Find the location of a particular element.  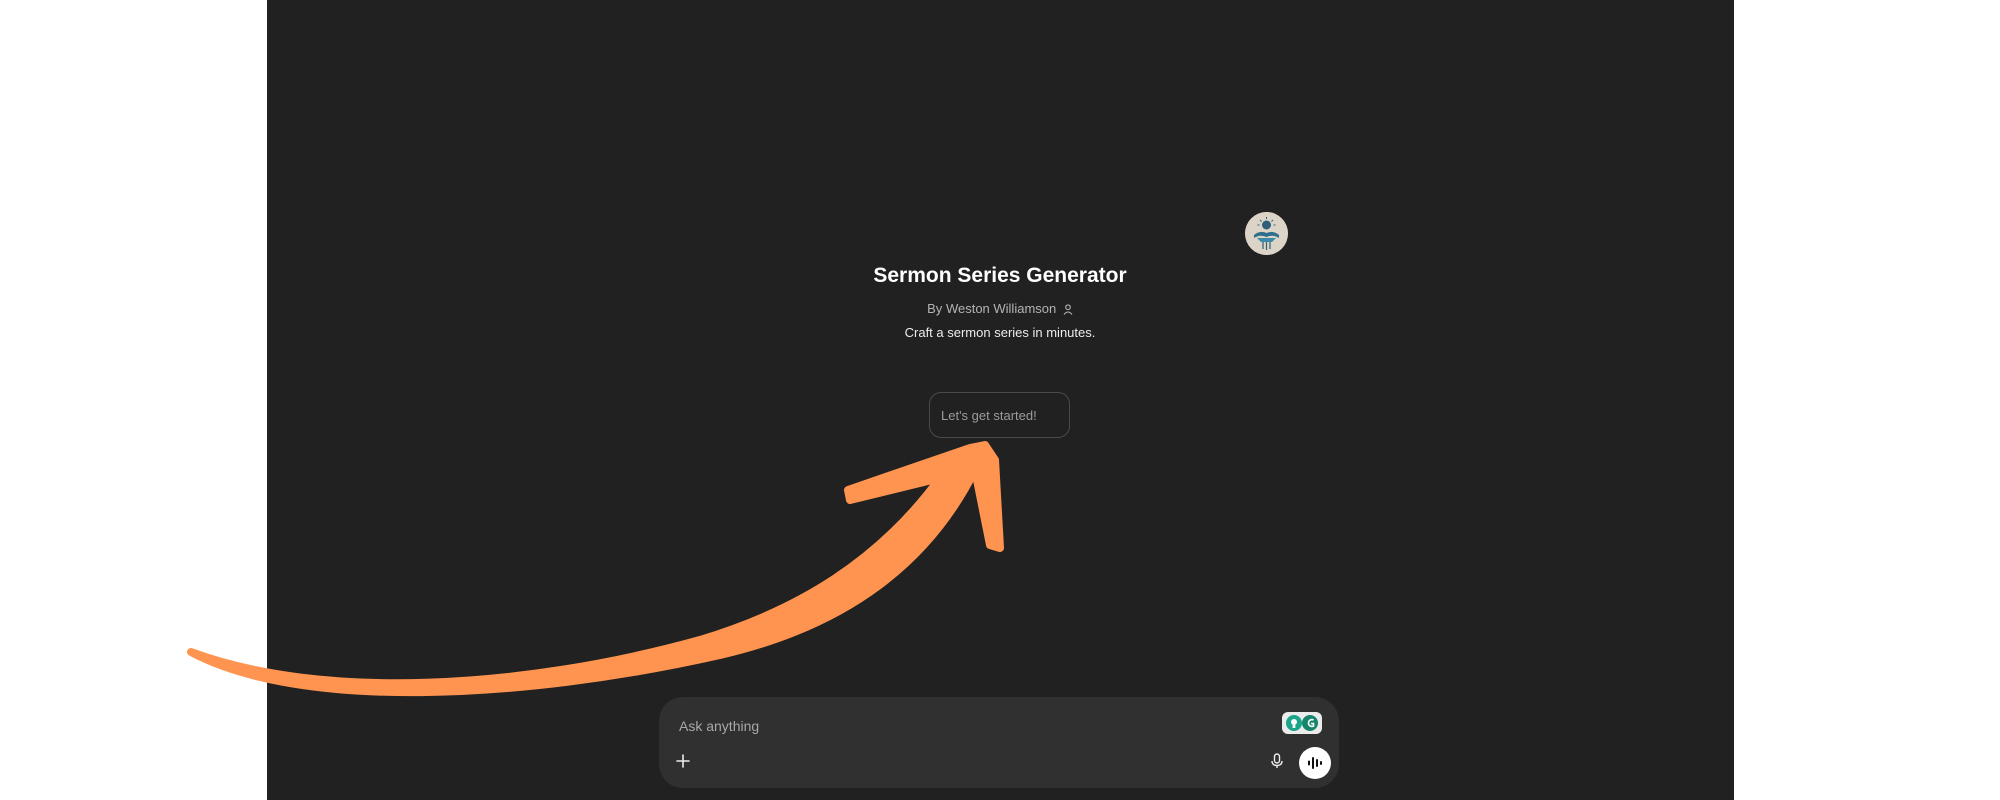

gpt-description: Craft a sermon series in minutes. is located at coordinates (1000, 332).